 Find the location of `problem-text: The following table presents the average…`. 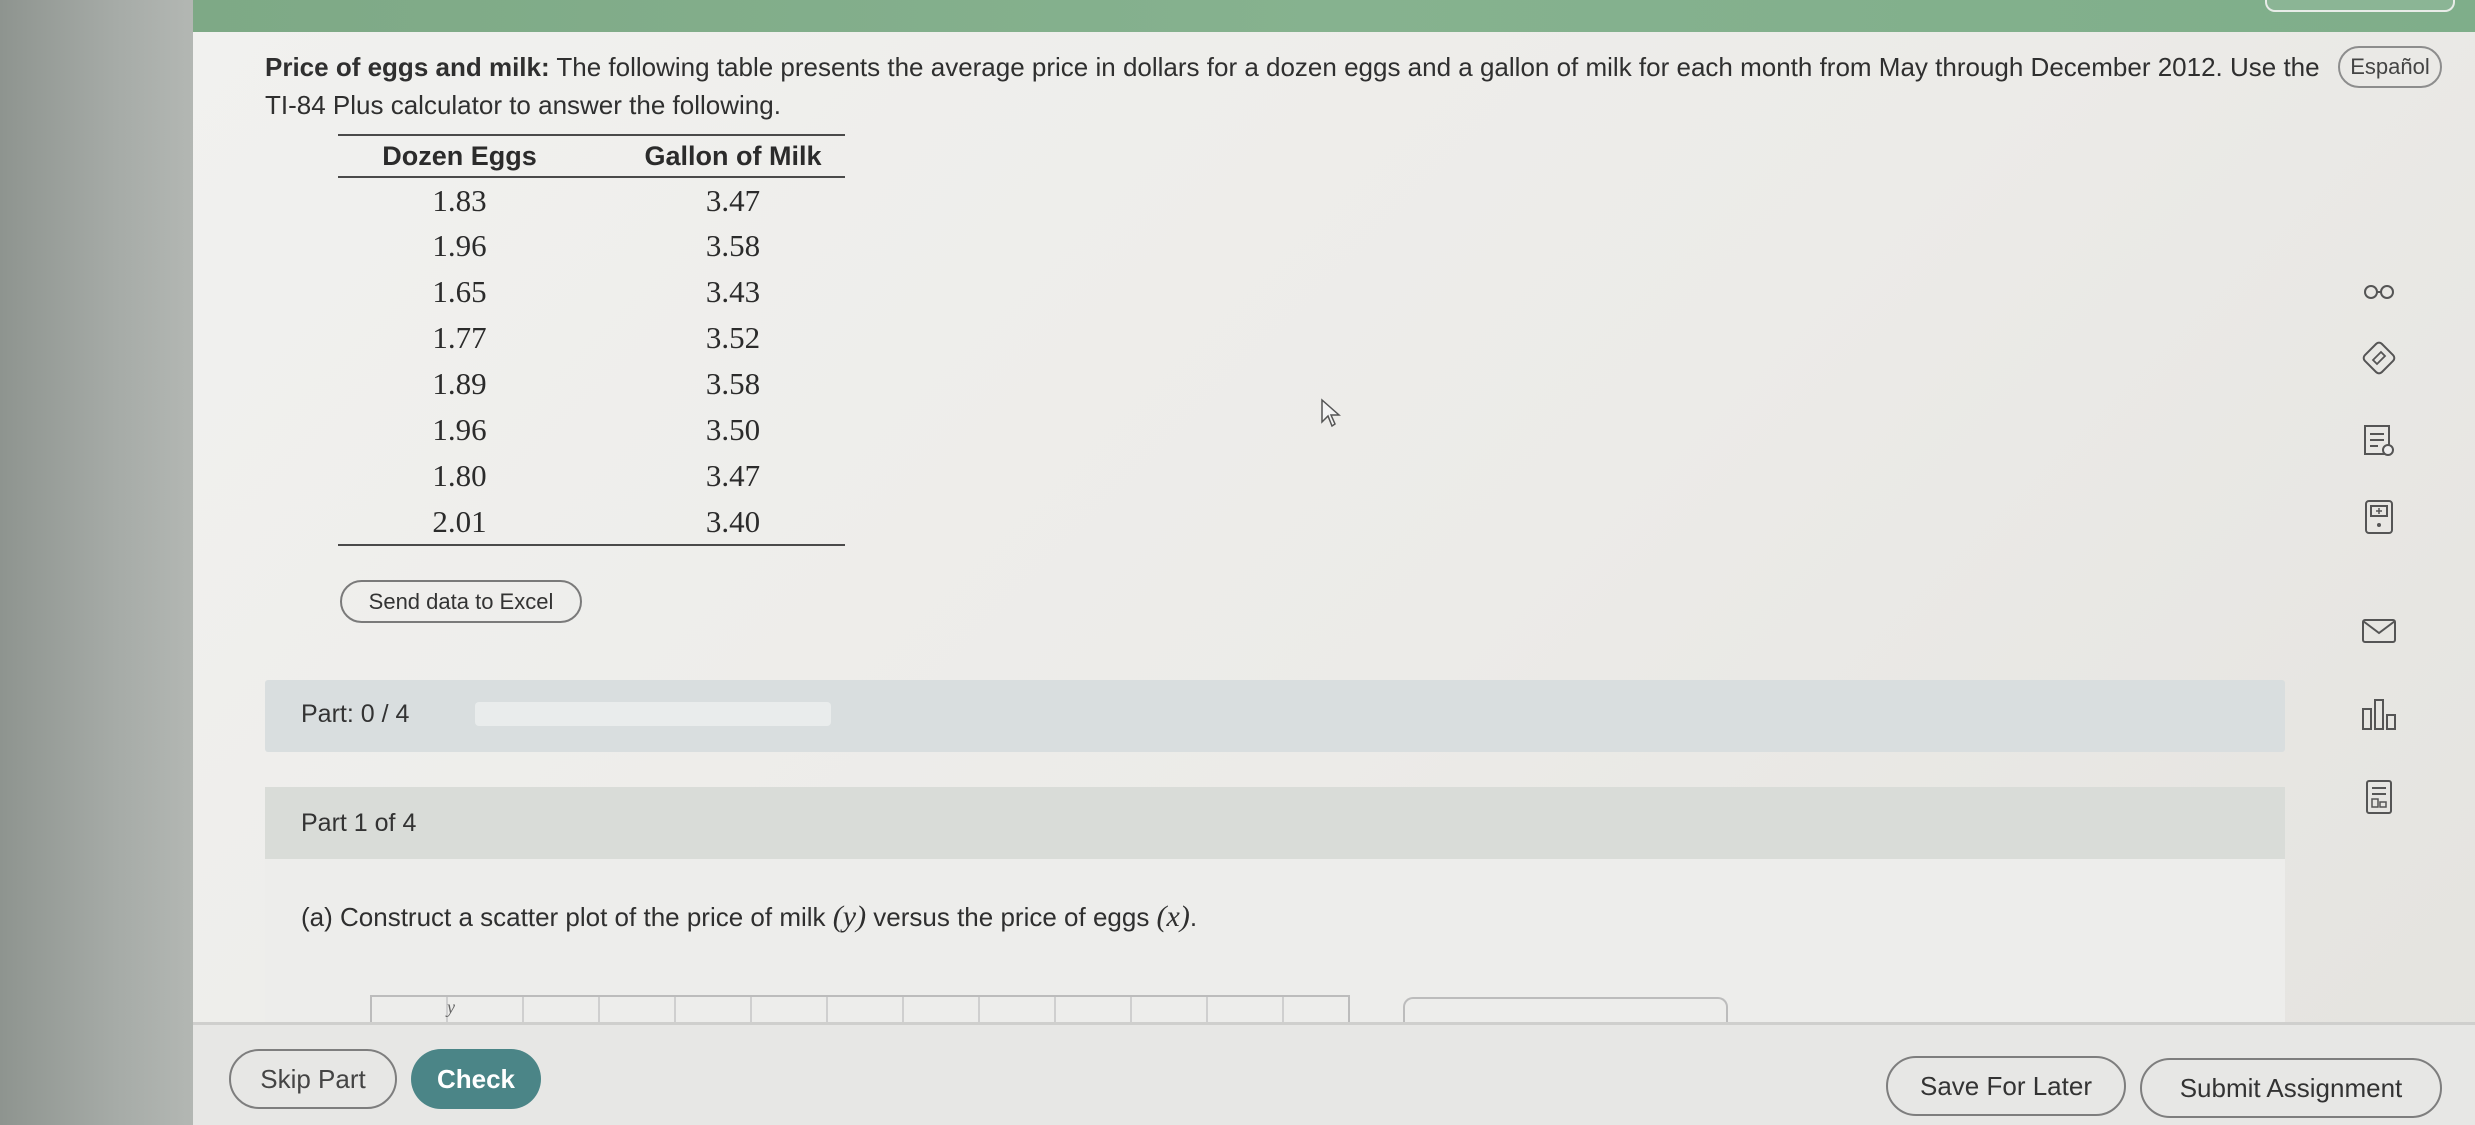

problem-text: The following table presents the average… is located at coordinates (1292, 86).